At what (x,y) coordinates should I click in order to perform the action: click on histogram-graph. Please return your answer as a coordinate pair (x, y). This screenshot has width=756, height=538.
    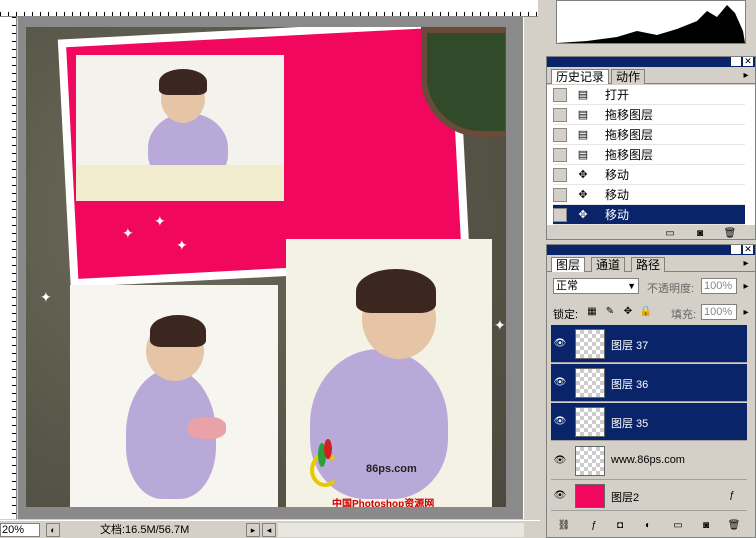
    Looking at the image, I should click on (651, 24).